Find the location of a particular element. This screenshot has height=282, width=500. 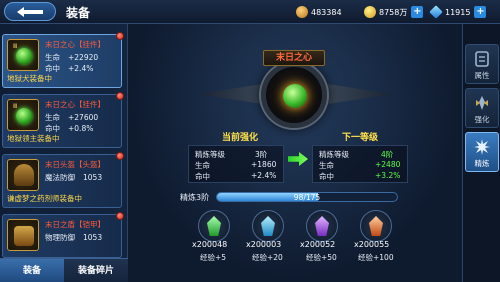

next-stats: 精炼等级 4阶 生命 +2480 命中 +3.2% is located at coordinates (360, 164).